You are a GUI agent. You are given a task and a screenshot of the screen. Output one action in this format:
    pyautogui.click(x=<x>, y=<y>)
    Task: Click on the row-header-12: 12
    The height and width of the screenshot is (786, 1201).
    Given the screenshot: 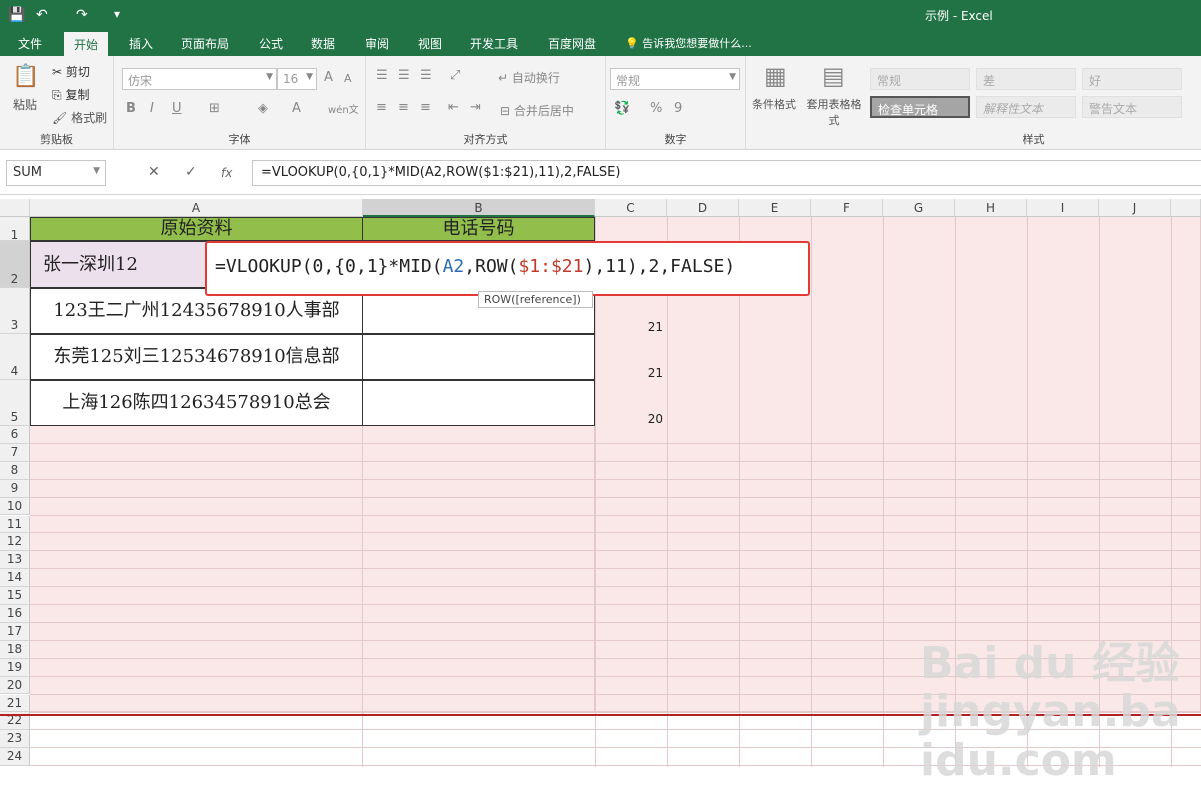 What is the action you would take?
    pyautogui.click(x=15, y=542)
    